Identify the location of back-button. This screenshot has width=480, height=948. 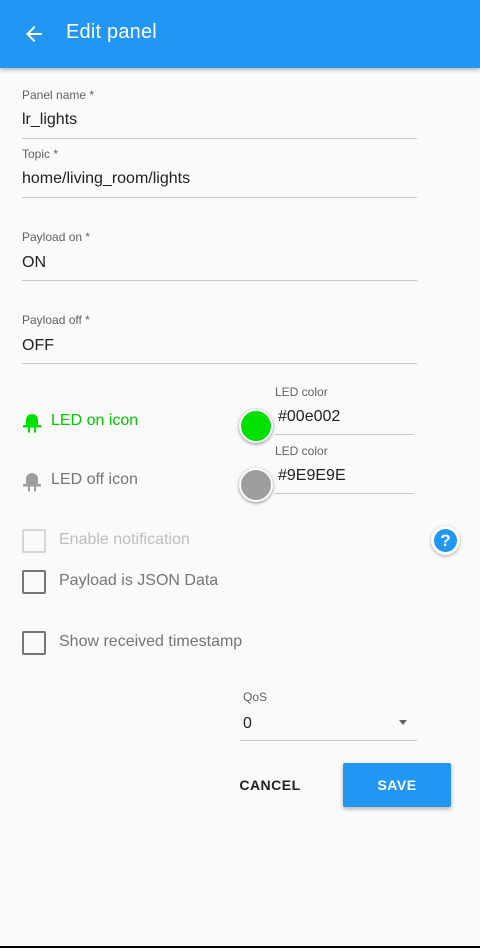
(34, 34).